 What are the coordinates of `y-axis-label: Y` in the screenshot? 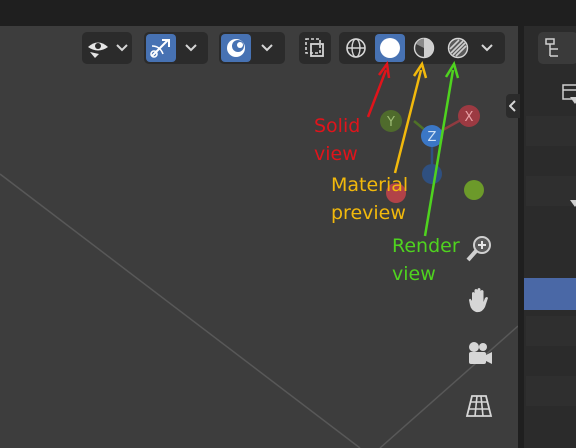 It's located at (390, 122).